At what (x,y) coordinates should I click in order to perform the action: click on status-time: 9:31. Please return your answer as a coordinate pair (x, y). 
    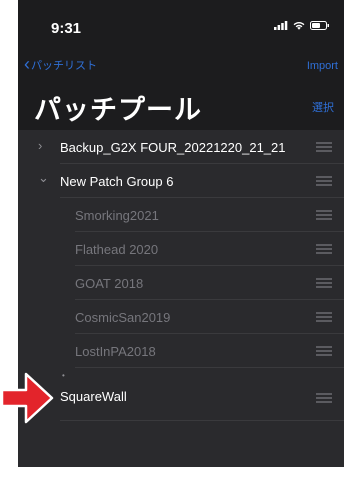
    Looking at the image, I should click on (66, 28).